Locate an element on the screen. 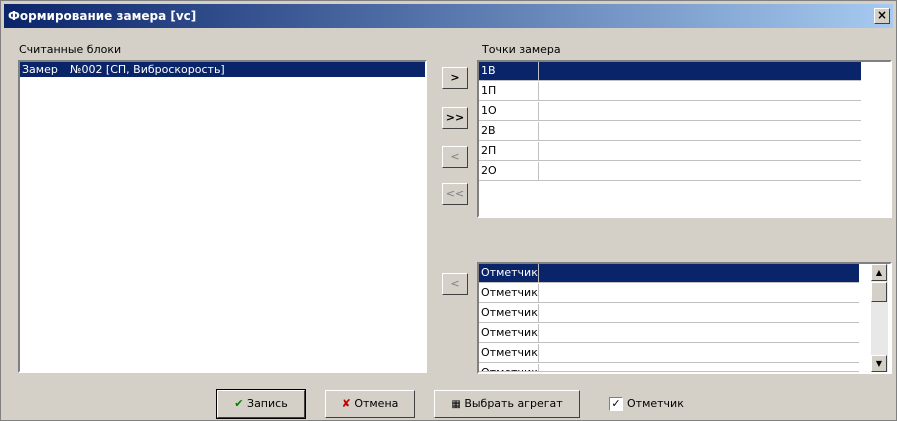 The width and height of the screenshot is (897, 421). save-button-label: Запись is located at coordinates (267, 403).